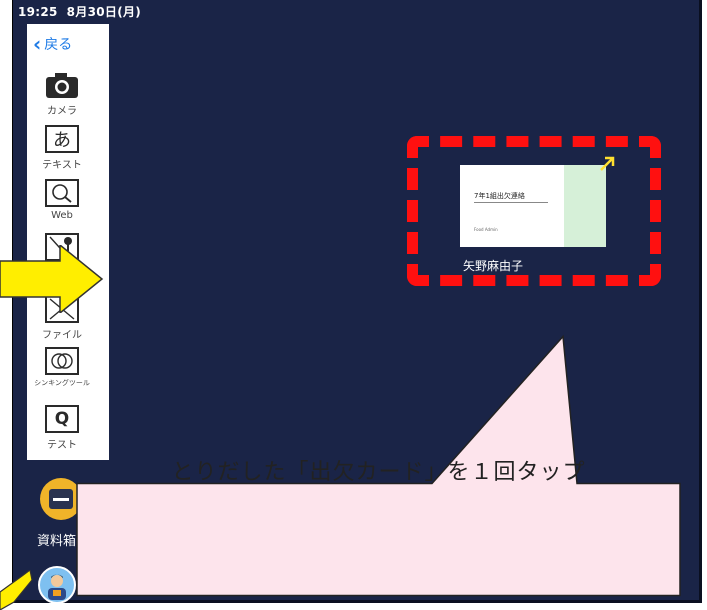  Describe the element at coordinates (486, 229) in the screenshot. I see `card-small-text: Food Admin` at that location.